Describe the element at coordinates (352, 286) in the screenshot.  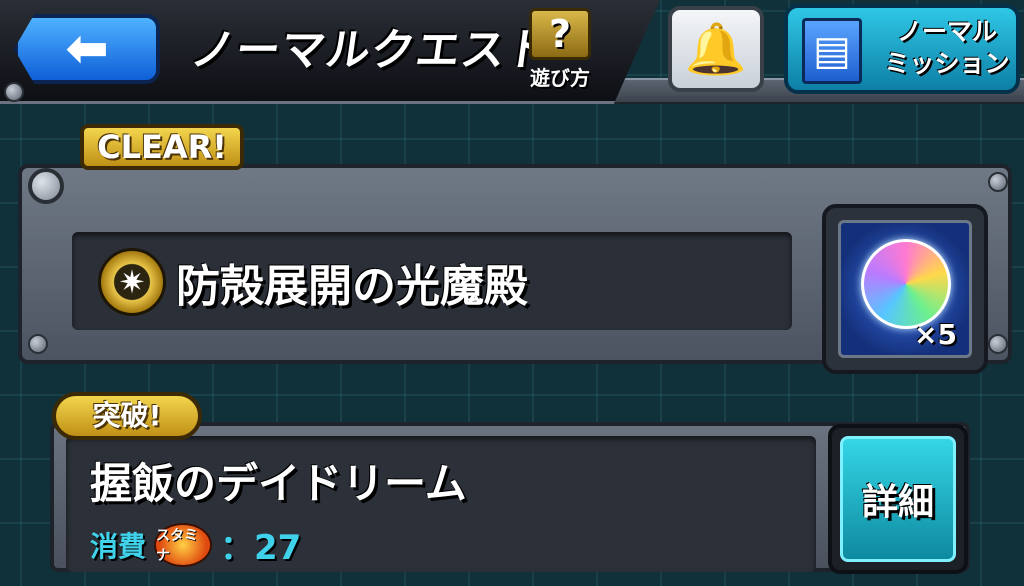
I see `quest-name: 防殻展開の光魔殿` at that location.